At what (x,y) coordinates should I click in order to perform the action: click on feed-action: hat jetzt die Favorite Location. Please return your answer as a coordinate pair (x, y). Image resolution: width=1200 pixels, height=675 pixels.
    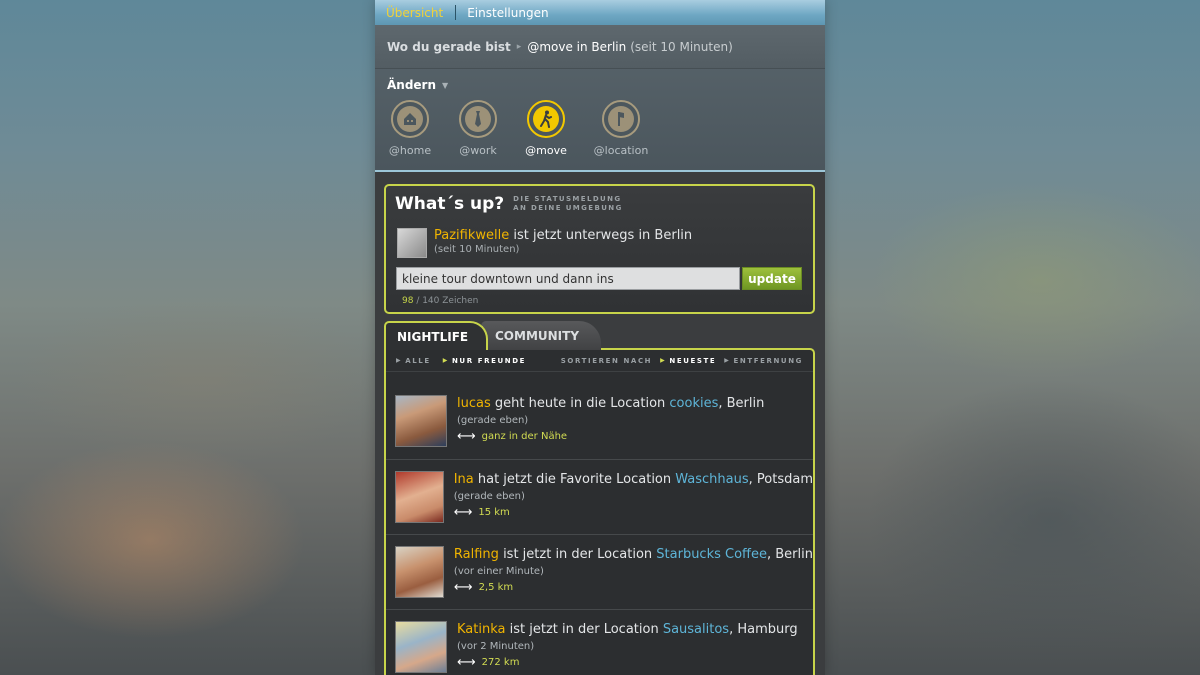
    Looking at the image, I should click on (574, 479).